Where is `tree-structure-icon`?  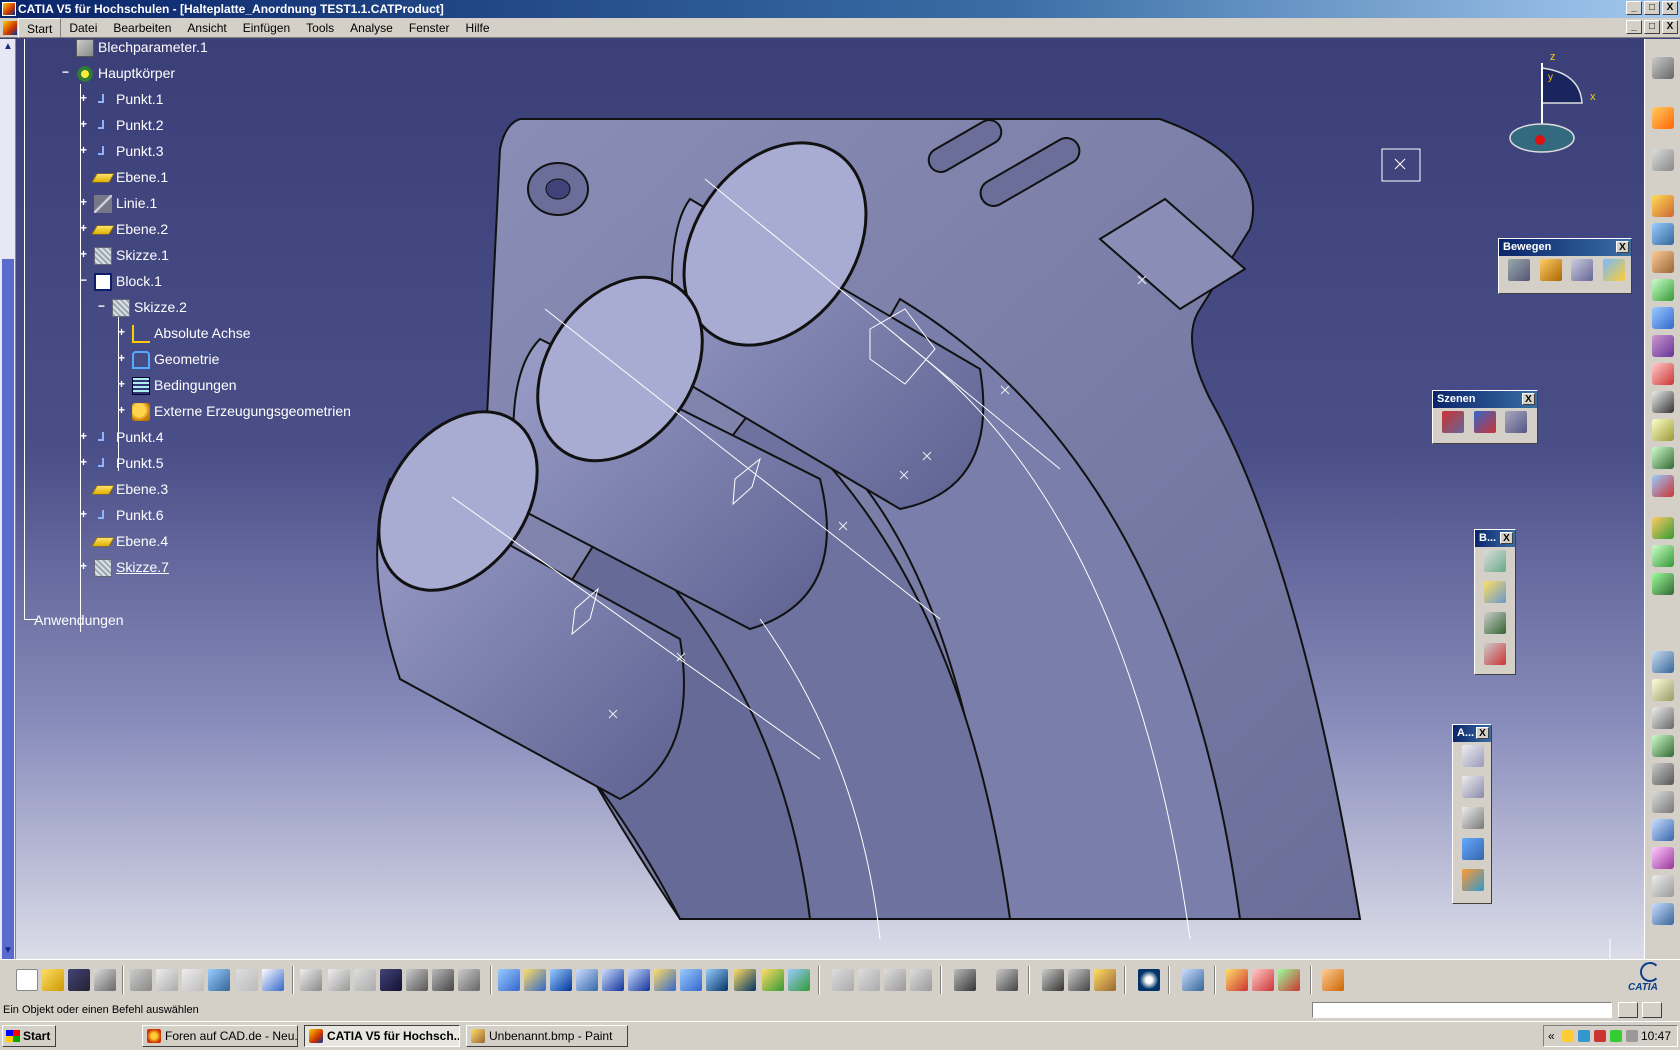 tree-structure-icon is located at coordinates (417, 980).